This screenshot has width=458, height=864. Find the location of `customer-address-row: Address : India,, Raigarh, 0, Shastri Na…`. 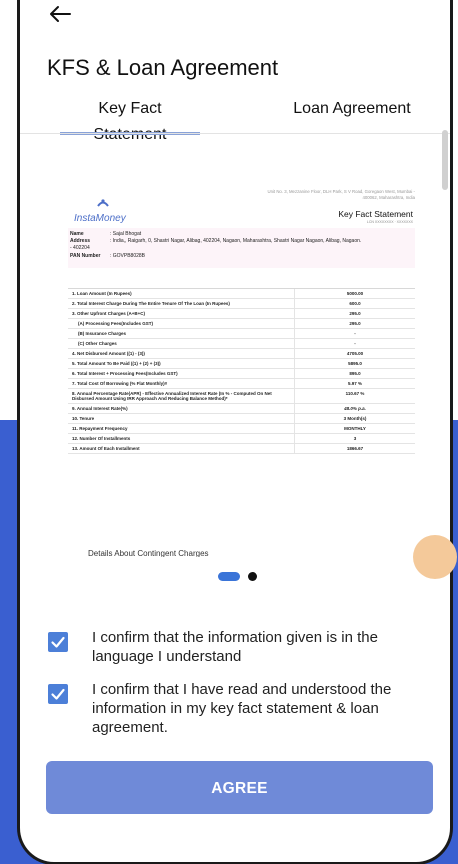

customer-address-row: Address : India,, Raigarh, 0, Shastri Na… is located at coordinates (240, 241).